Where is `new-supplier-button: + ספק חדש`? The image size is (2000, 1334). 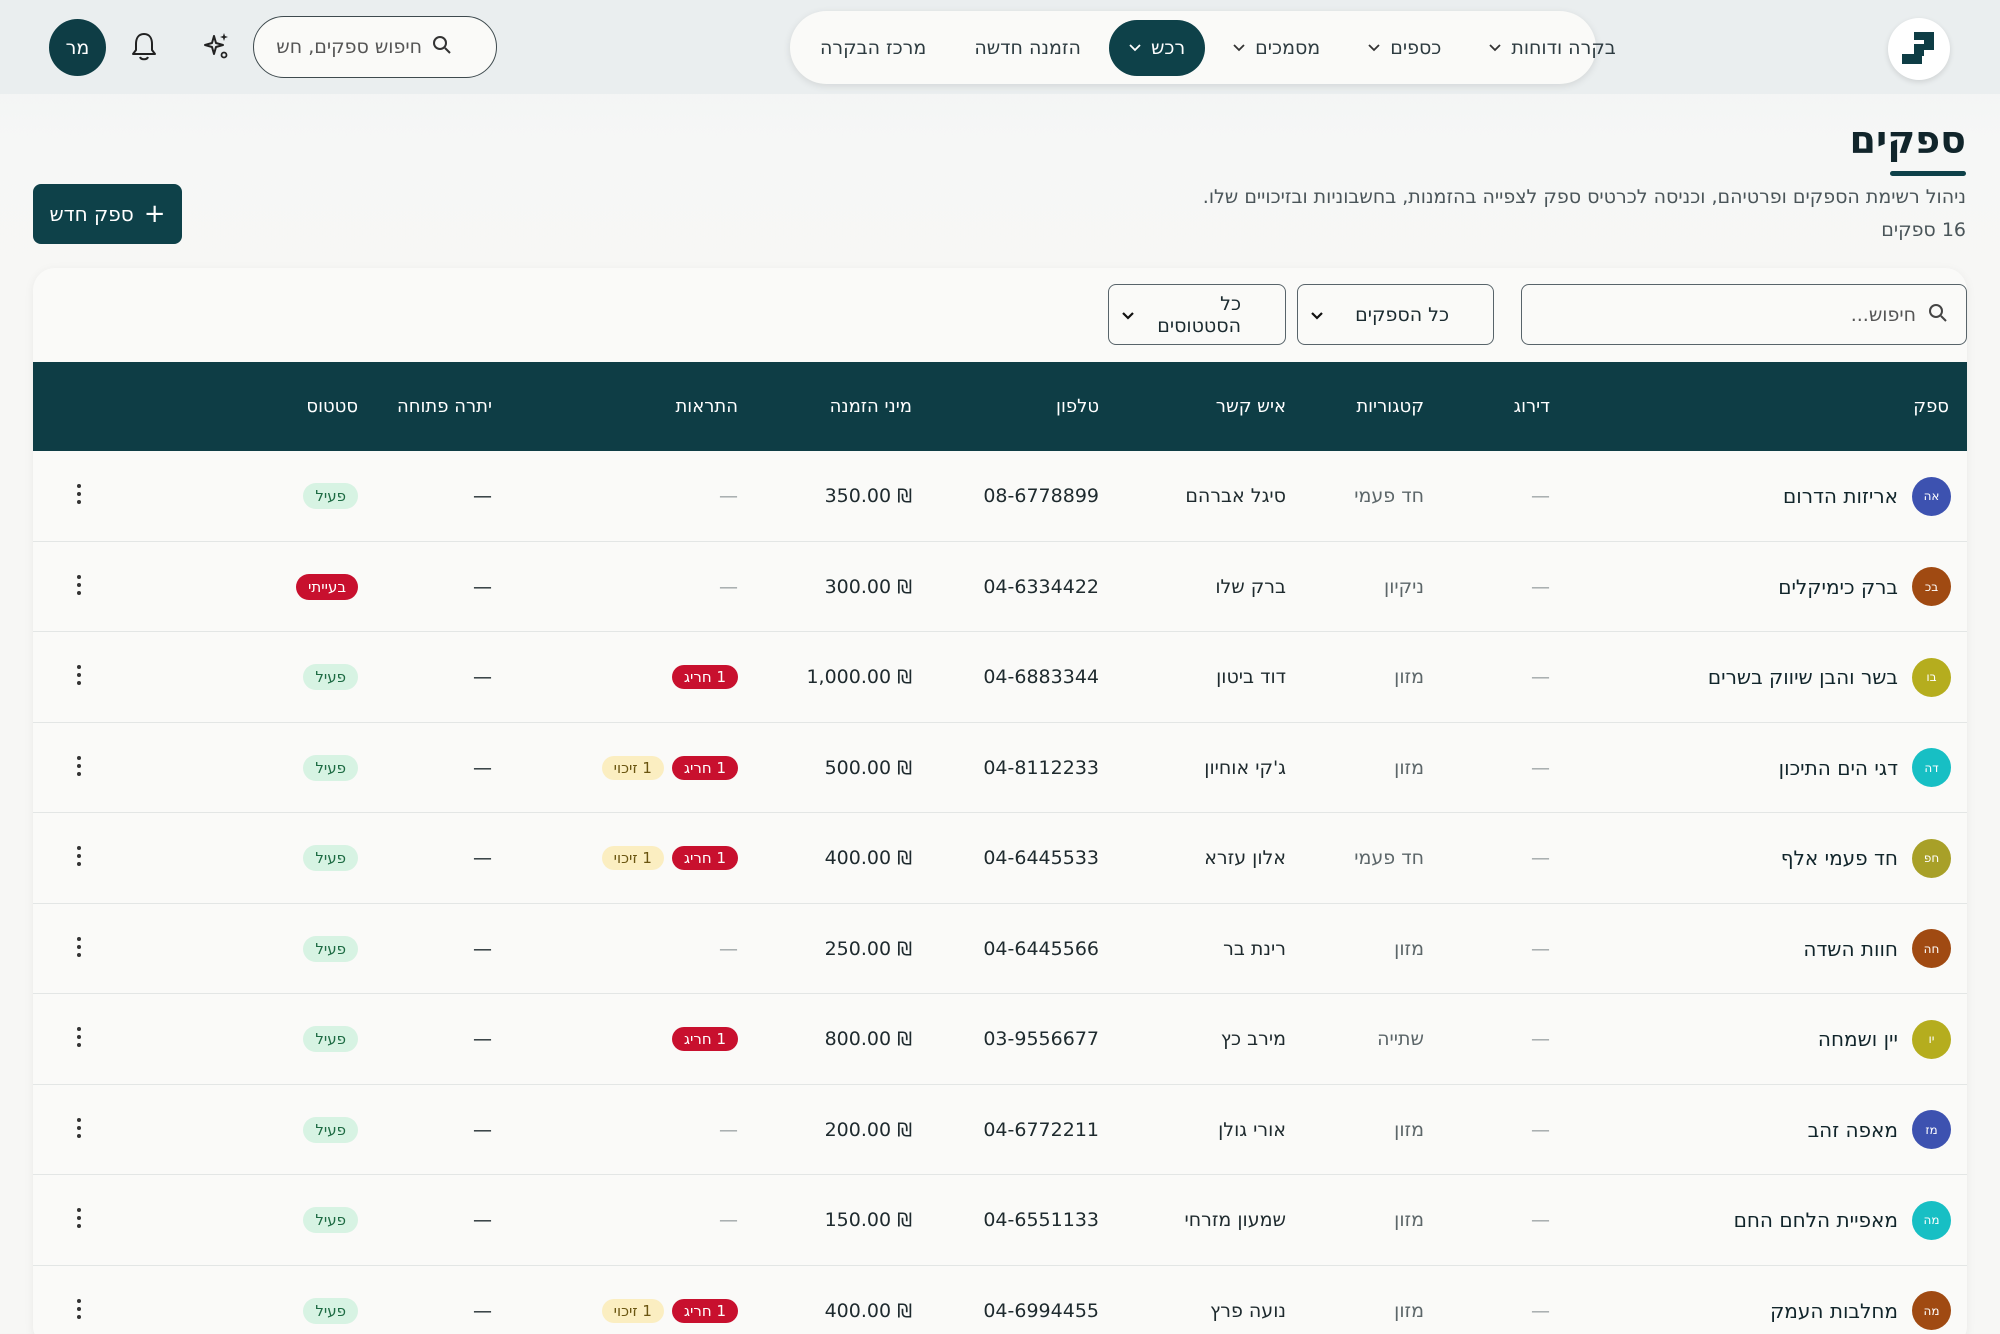 new-supplier-button: + ספק חדש is located at coordinates (107, 214).